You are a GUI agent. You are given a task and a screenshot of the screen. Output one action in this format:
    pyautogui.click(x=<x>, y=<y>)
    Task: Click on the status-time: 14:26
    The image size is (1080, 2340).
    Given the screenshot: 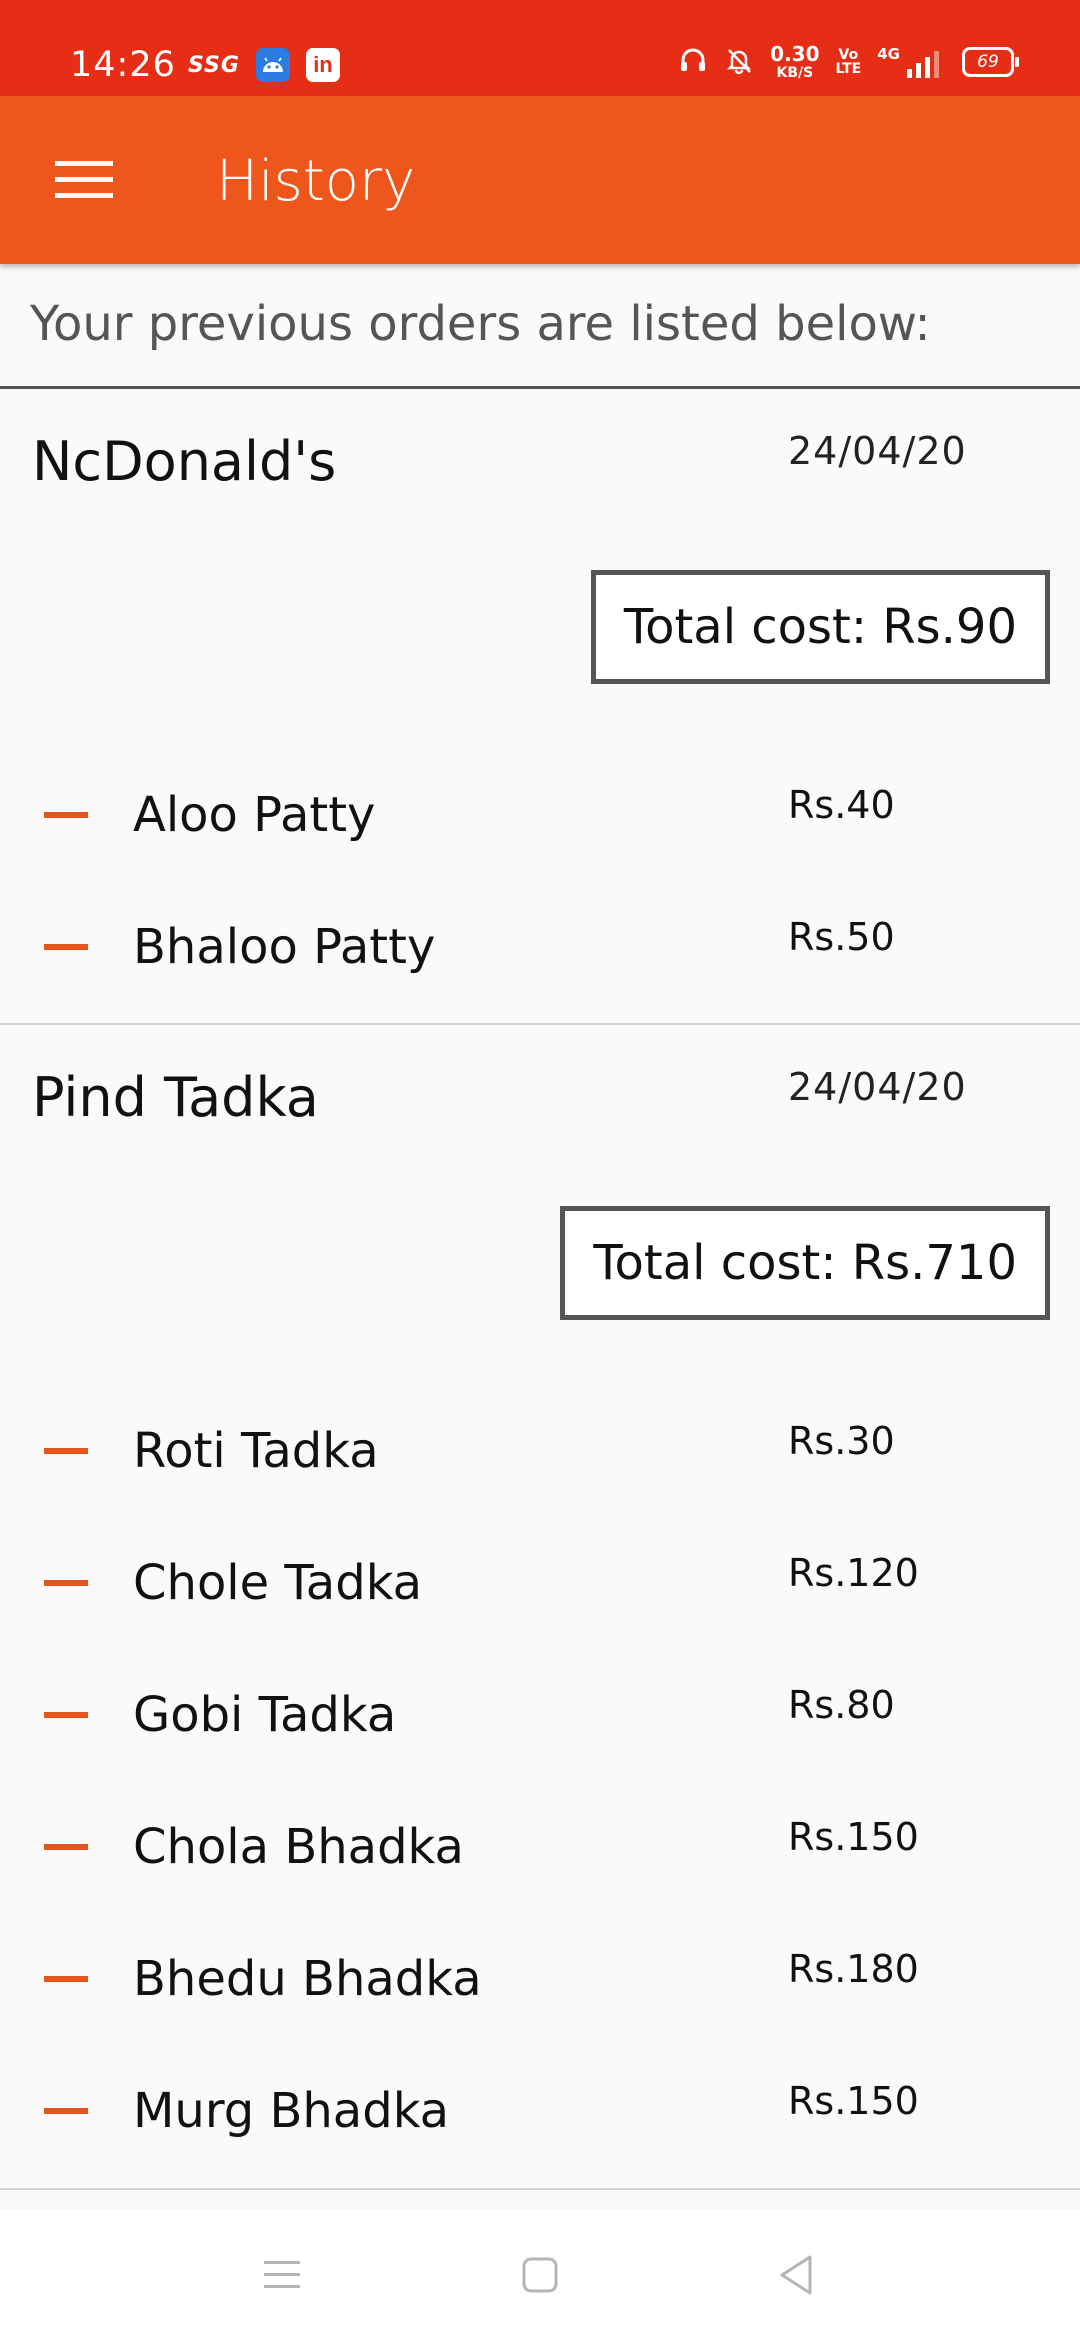 What is the action you would take?
    pyautogui.click(x=123, y=65)
    